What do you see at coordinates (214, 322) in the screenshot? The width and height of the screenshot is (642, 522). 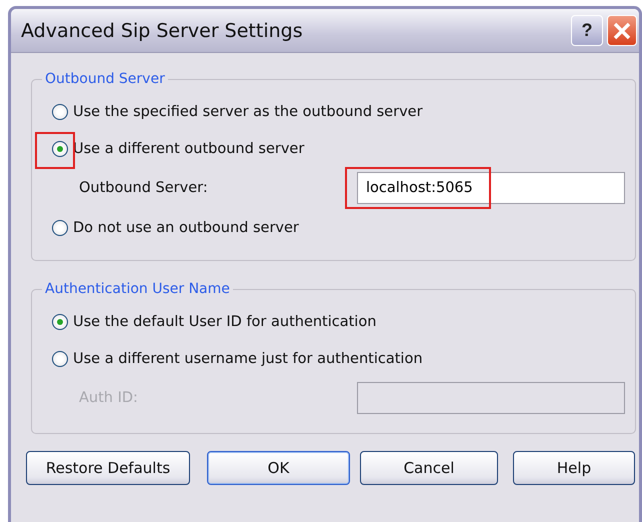 I see `radio-option: Use the default User ID for authentication` at bounding box center [214, 322].